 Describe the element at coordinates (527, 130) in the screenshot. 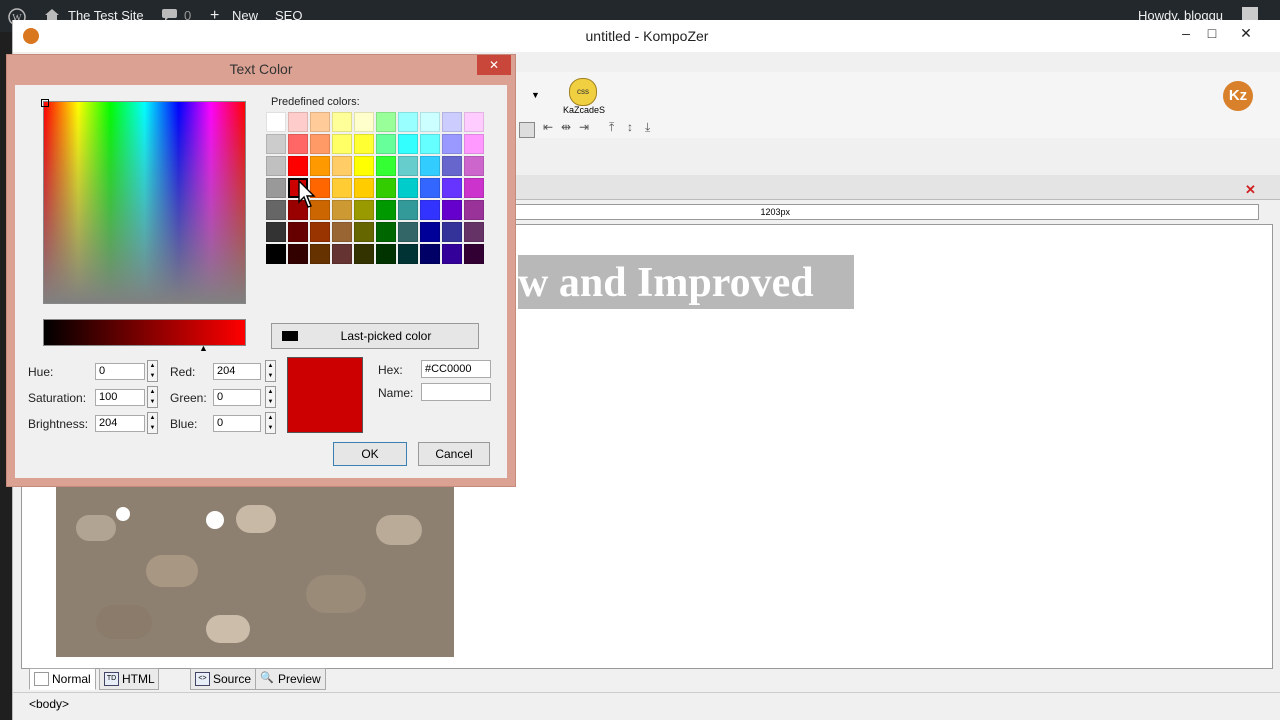

I see `image-tool-icon` at that location.